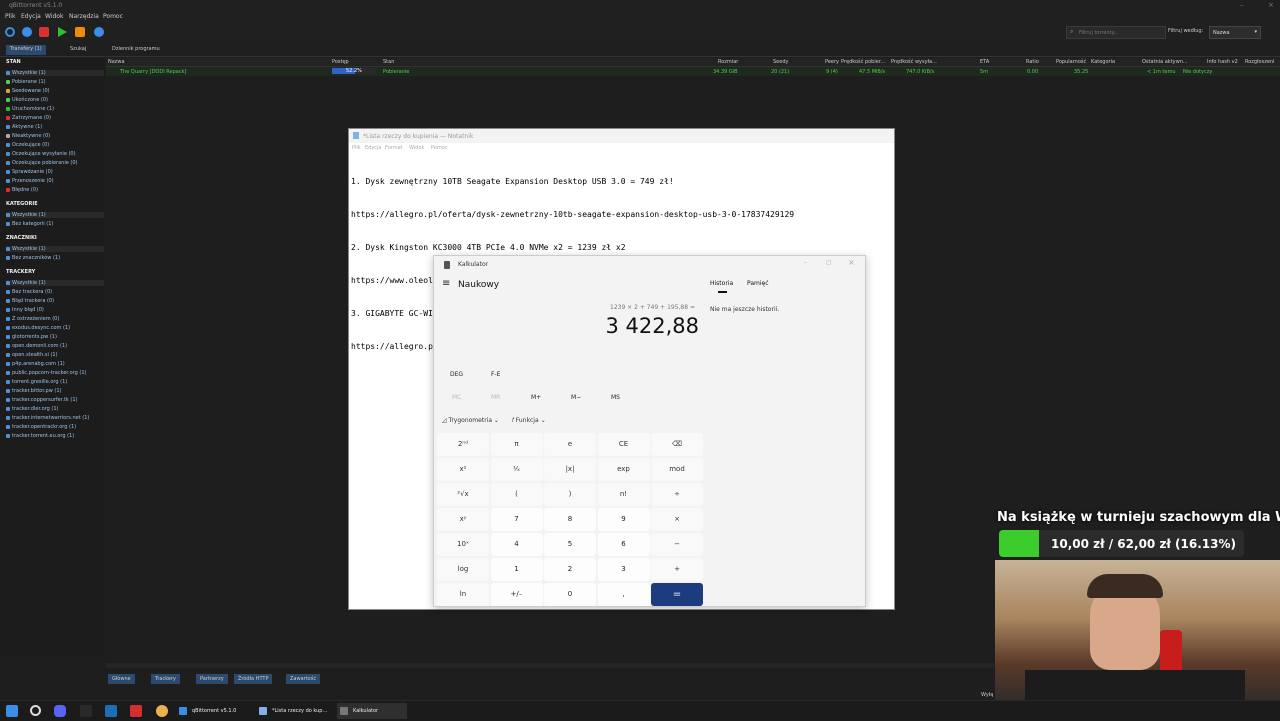  What do you see at coordinates (623, 569) in the screenshot?
I see `calc-key: 3` at bounding box center [623, 569].